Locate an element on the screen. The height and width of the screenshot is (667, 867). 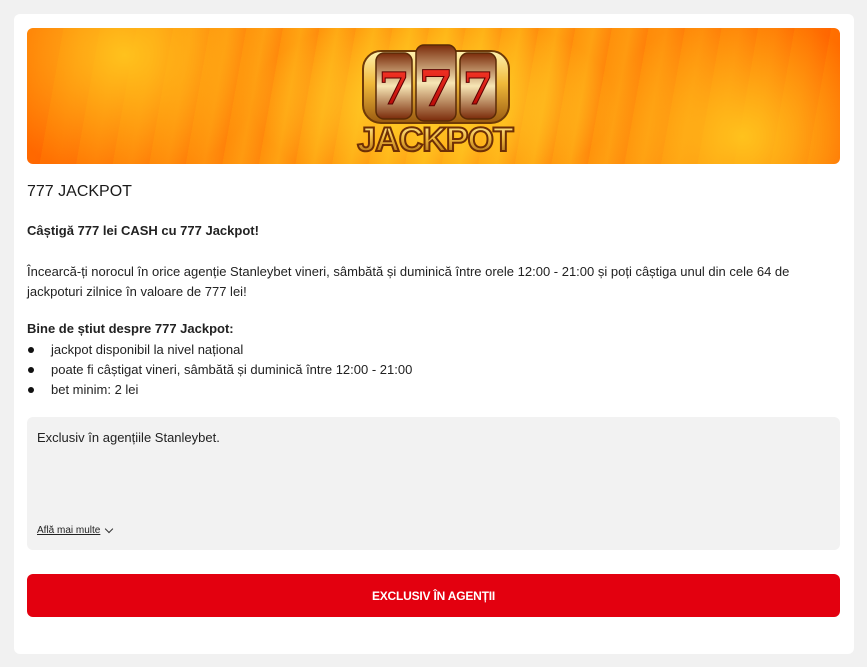
promo-title: 777 JACKPOT is located at coordinates (79, 191).